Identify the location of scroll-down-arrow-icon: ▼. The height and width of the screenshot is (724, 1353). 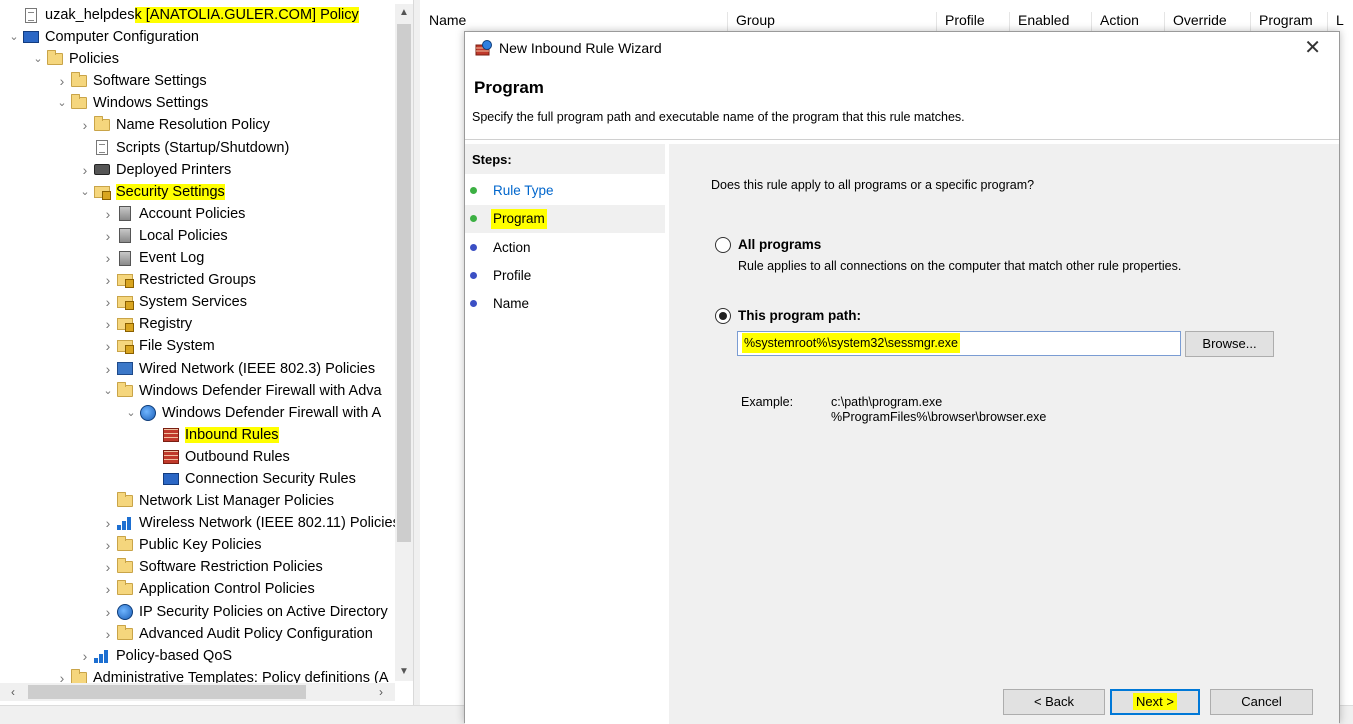
(404, 672).